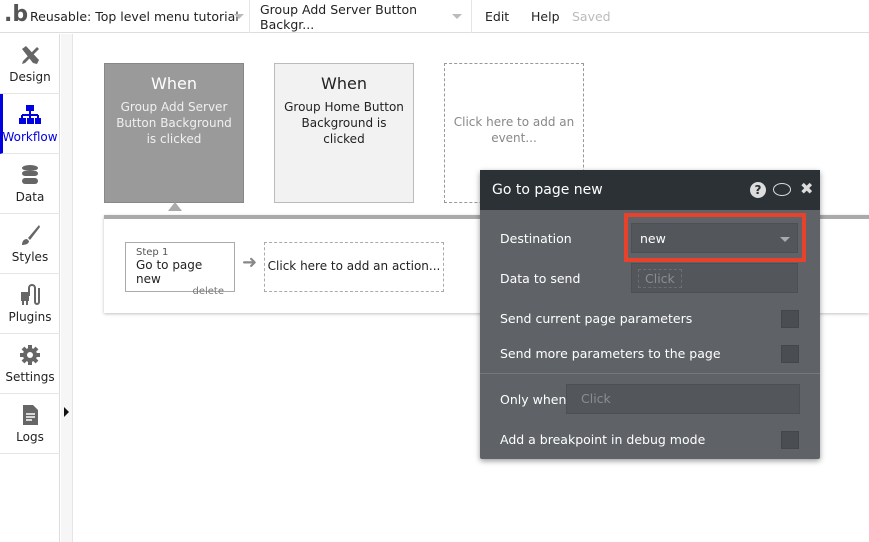 This screenshot has width=869, height=542. What do you see at coordinates (30, 294) in the screenshot?
I see `plug-icon` at bounding box center [30, 294].